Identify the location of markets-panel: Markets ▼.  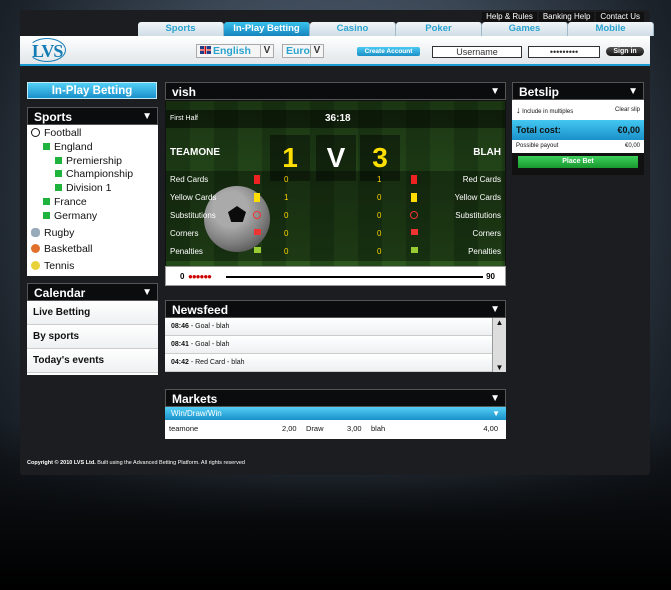
(335, 398).